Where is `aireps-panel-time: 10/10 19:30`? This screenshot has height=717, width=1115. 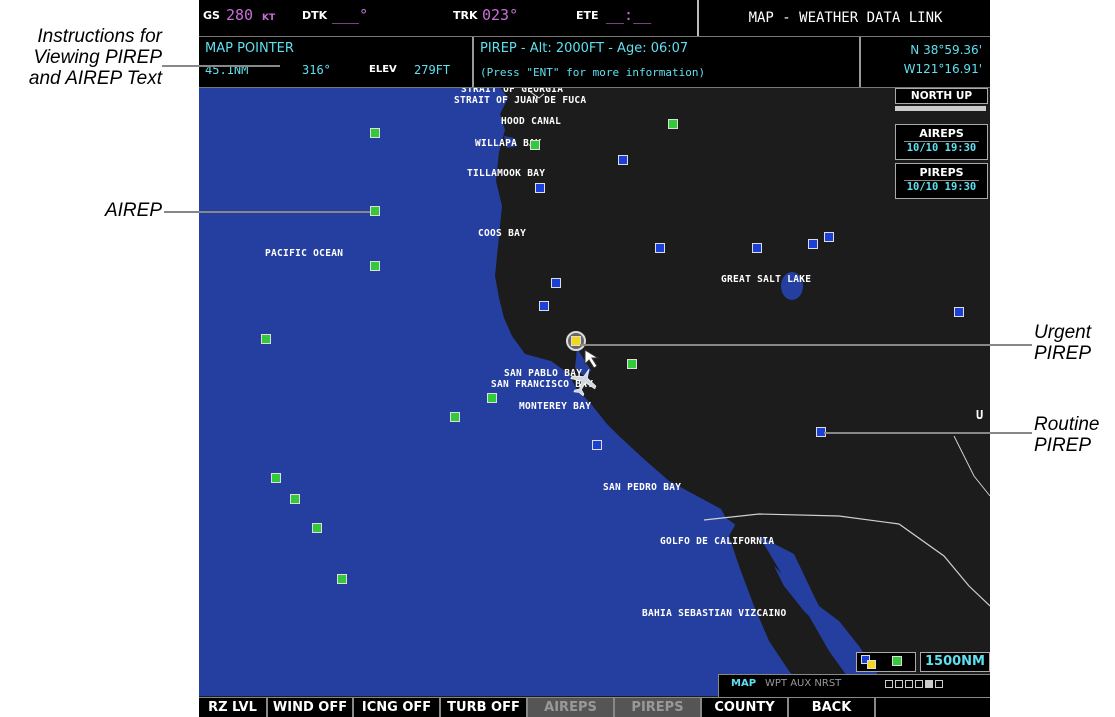
aireps-panel-time: 10/10 19:30 is located at coordinates (941, 147).